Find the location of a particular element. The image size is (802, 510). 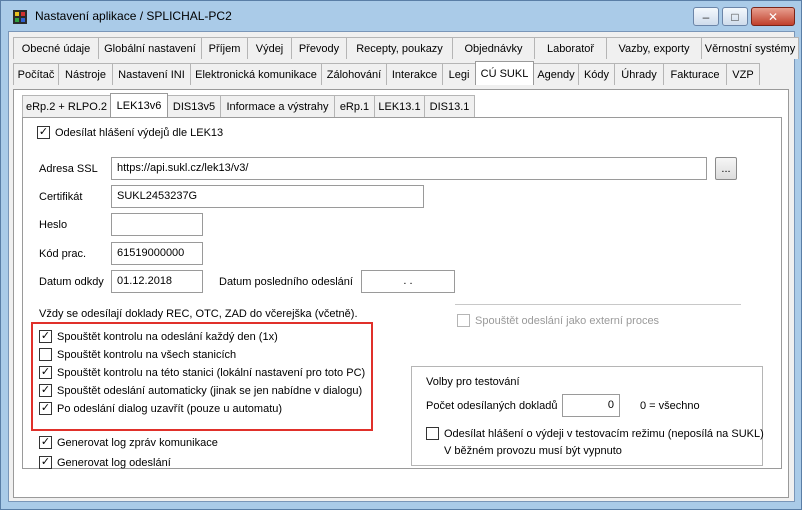

tab-agendy: Agendy is located at coordinates (556, 74).